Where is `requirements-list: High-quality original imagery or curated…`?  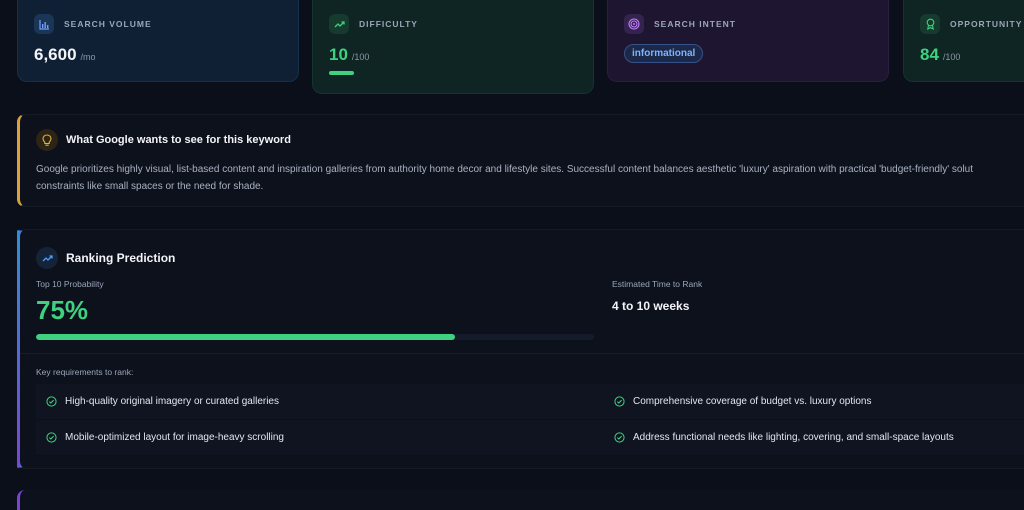
requirements-list: High-quality original imagery or curated… is located at coordinates (530, 420).